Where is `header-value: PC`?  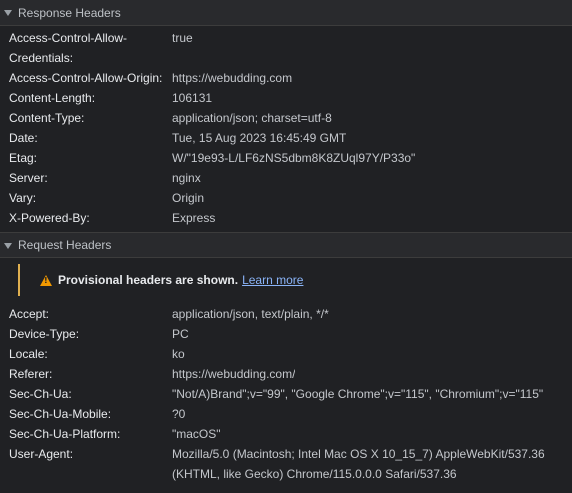 header-value: PC is located at coordinates (180, 334).